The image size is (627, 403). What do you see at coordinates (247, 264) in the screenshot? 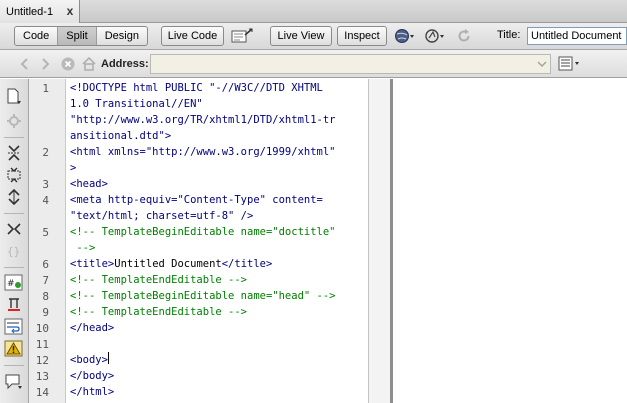
I see `code-token: </title>` at bounding box center [247, 264].